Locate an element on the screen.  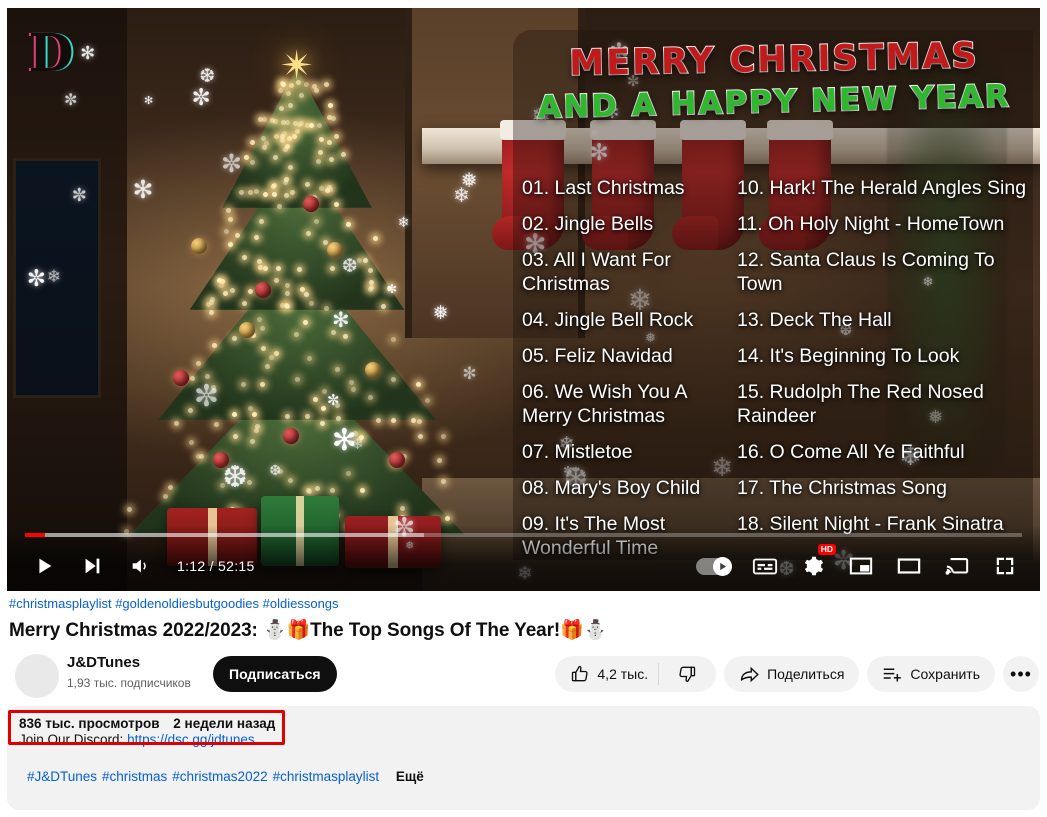
track-item: 17. The Christmas Song is located at coordinates (842, 488).